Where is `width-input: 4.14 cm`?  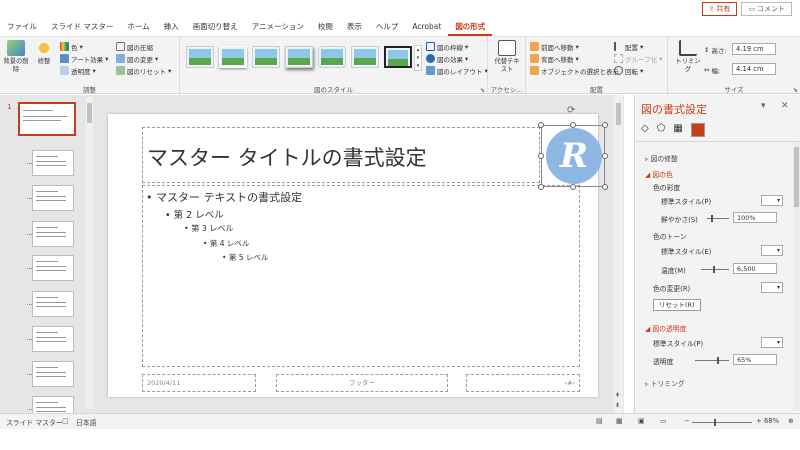 width-input: 4.14 cm is located at coordinates (754, 69).